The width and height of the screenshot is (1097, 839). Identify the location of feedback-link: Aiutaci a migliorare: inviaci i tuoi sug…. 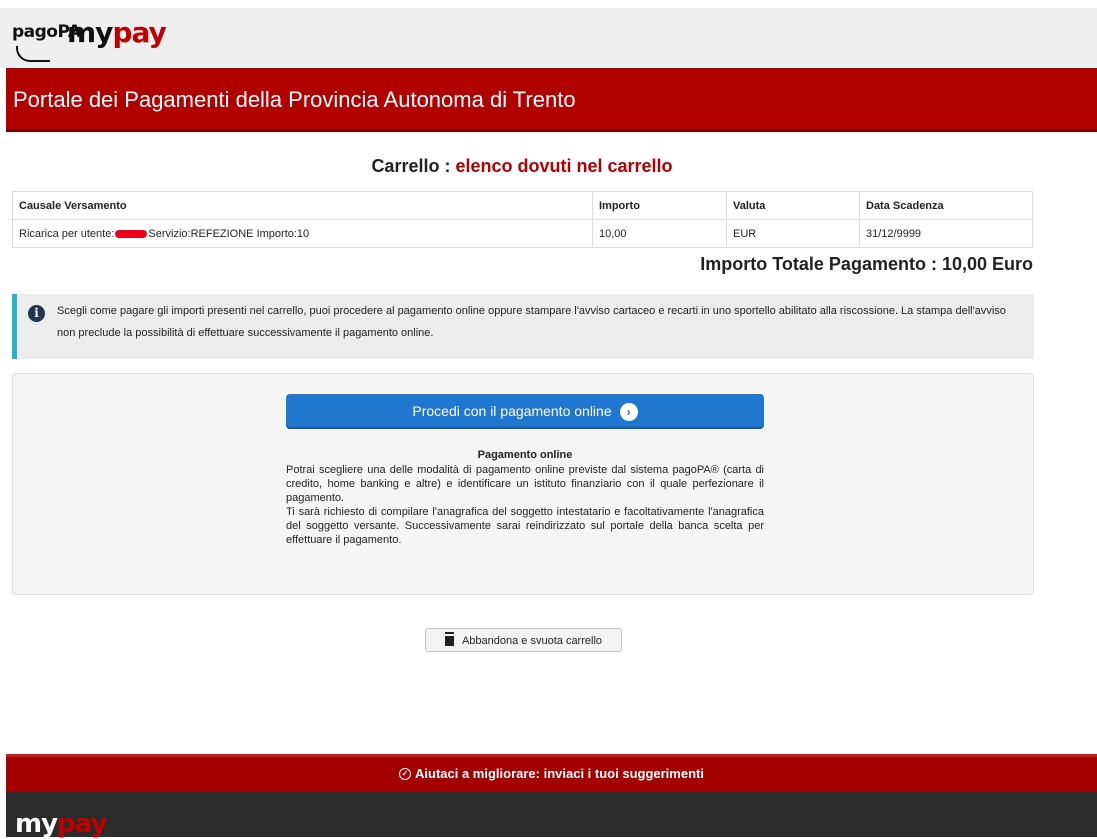
(559, 773).